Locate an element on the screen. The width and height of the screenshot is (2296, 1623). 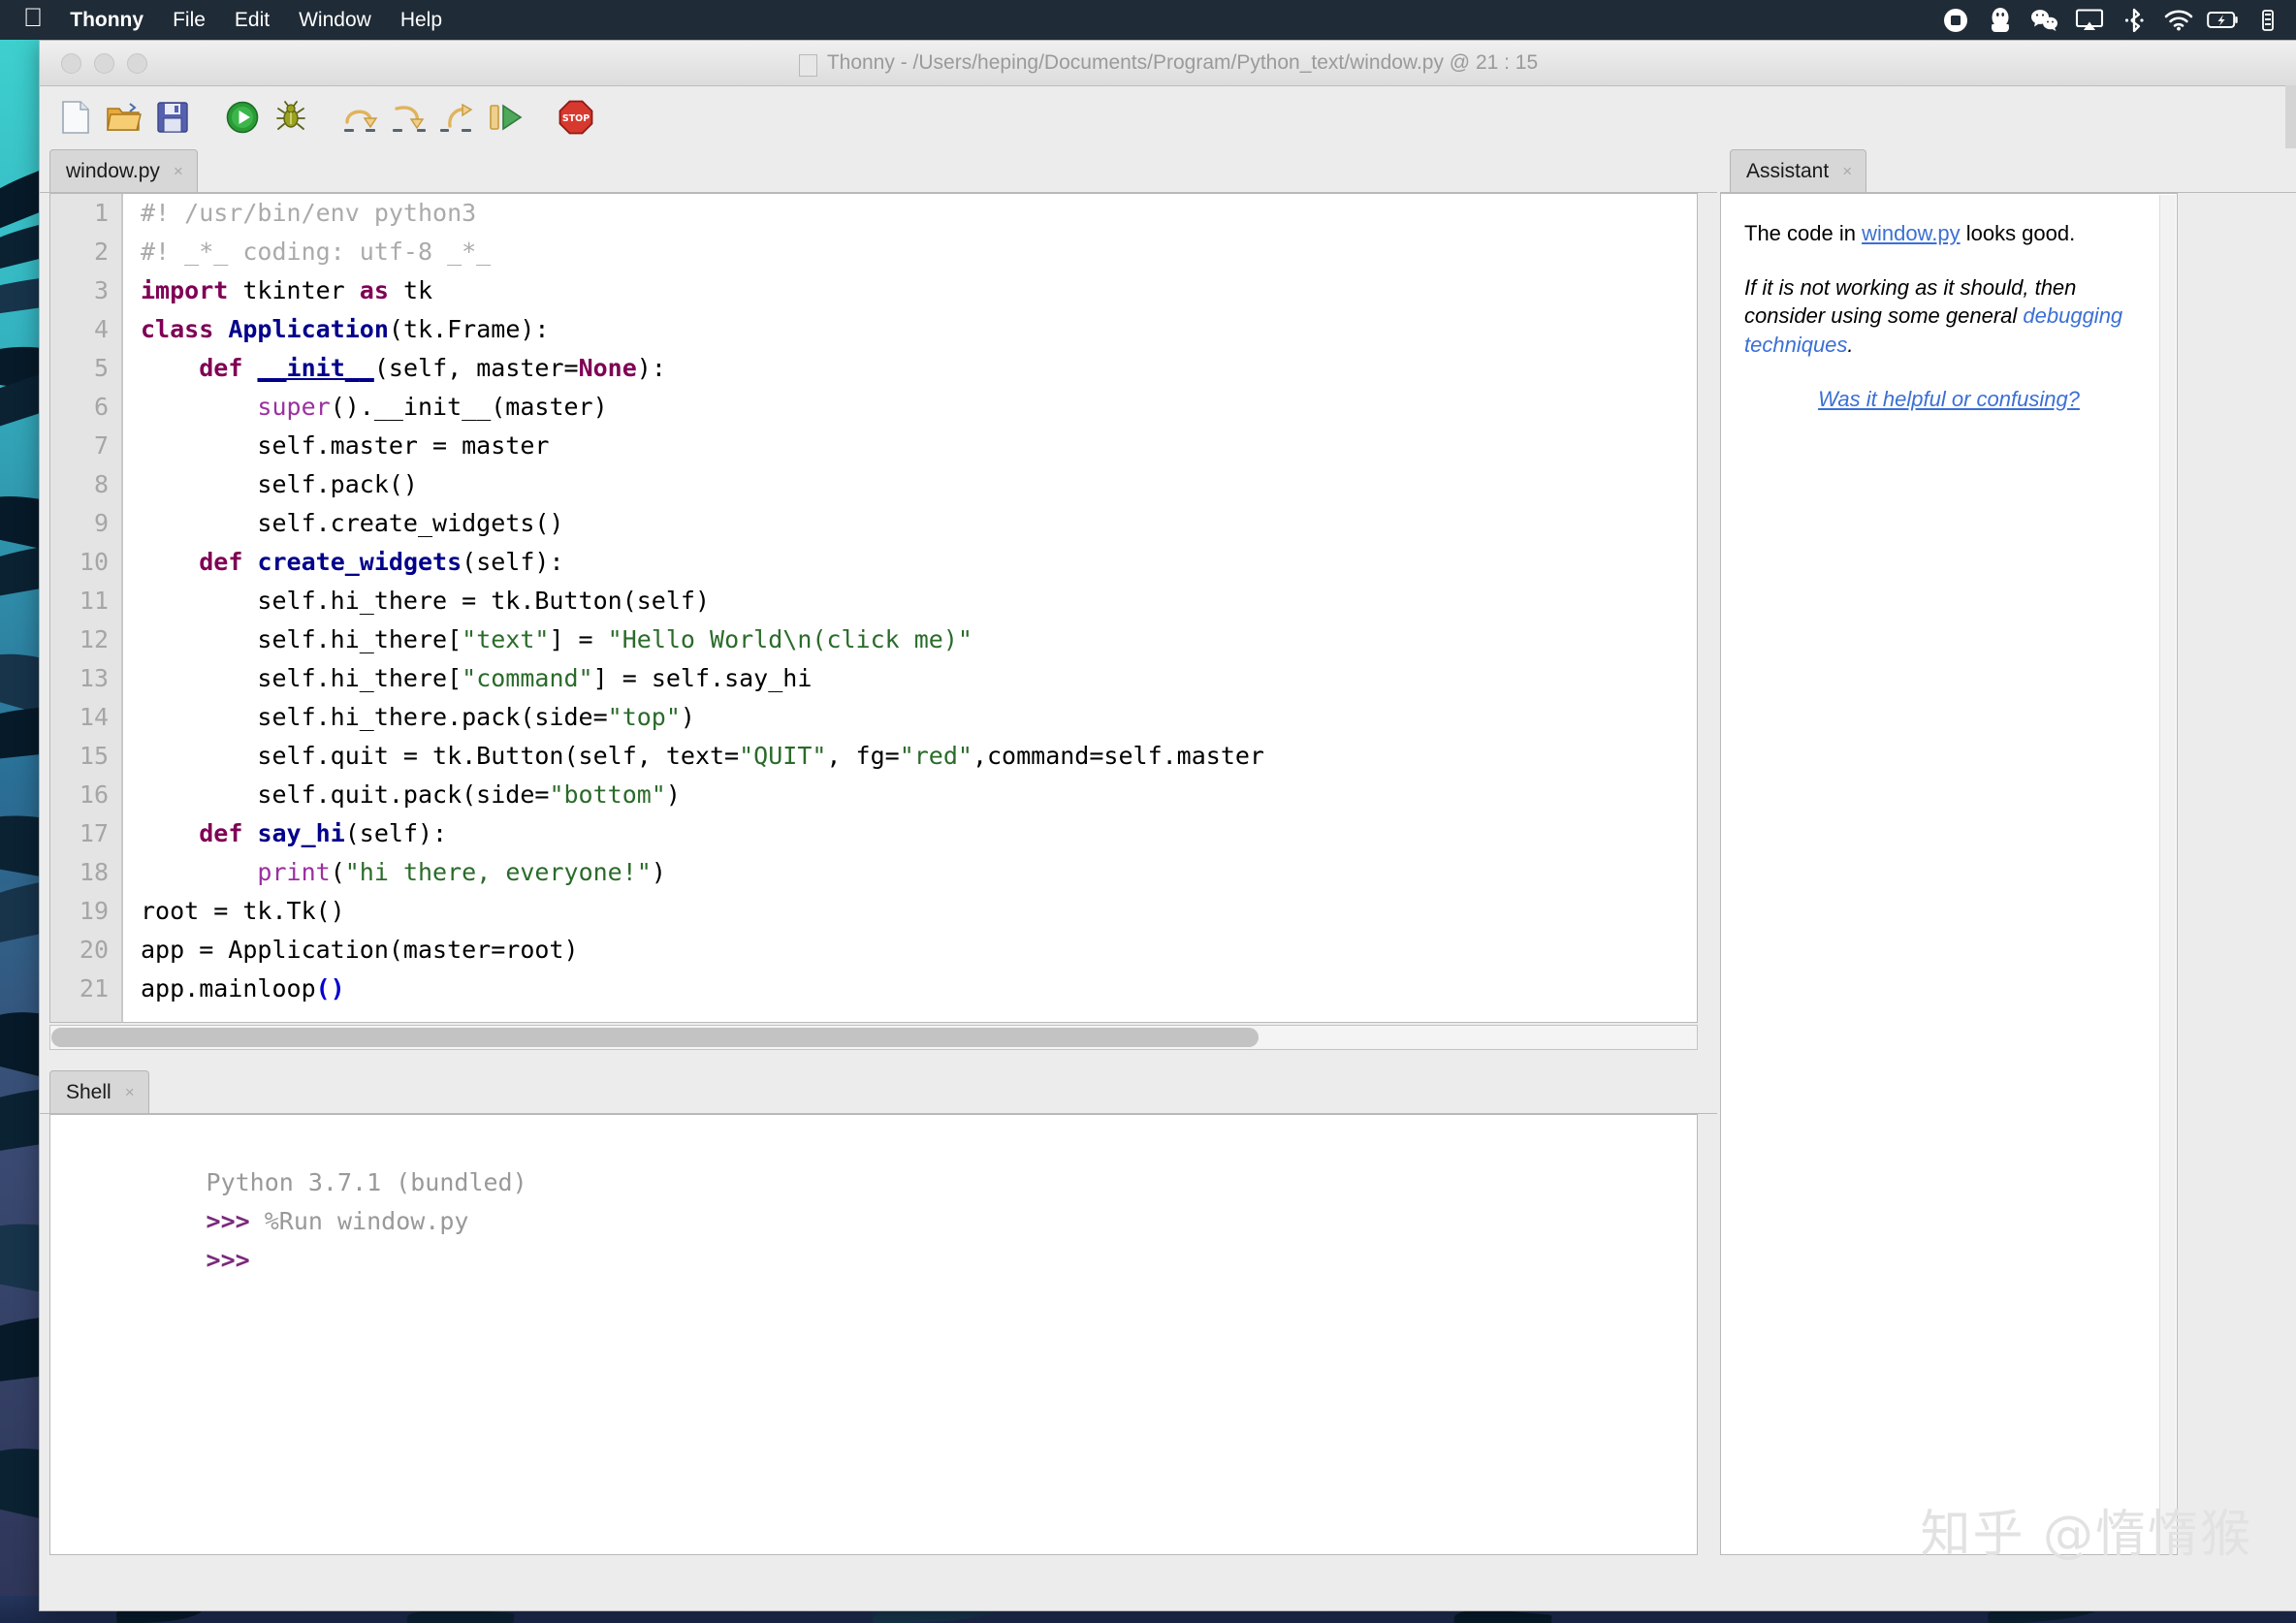
svg-text: STOP is located at coordinates (576, 118).